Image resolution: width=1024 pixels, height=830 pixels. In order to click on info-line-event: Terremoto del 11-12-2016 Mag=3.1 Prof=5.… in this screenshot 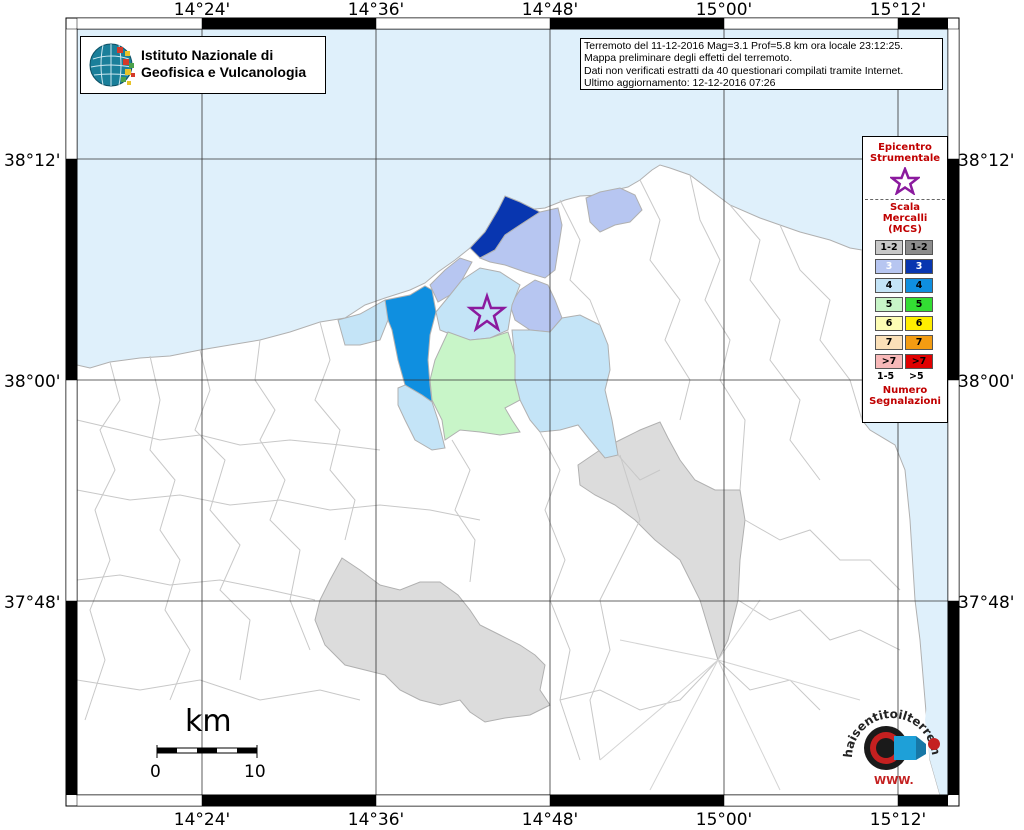, I will do `click(744, 46)`.